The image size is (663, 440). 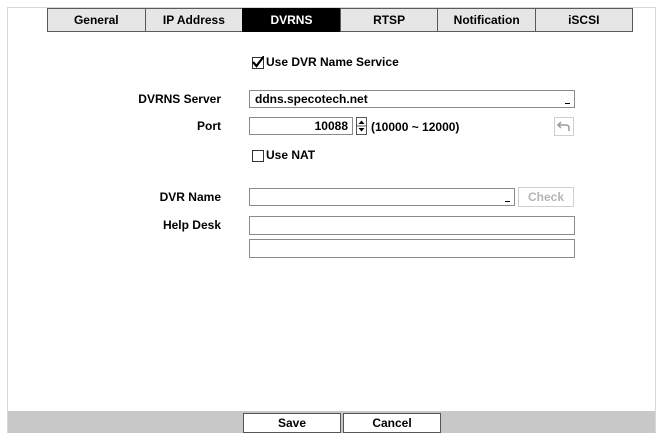 What do you see at coordinates (415, 127) in the screenshot?
I see `port-range-text: (10000 ~ 12000)` at bounding box center [415, 127].